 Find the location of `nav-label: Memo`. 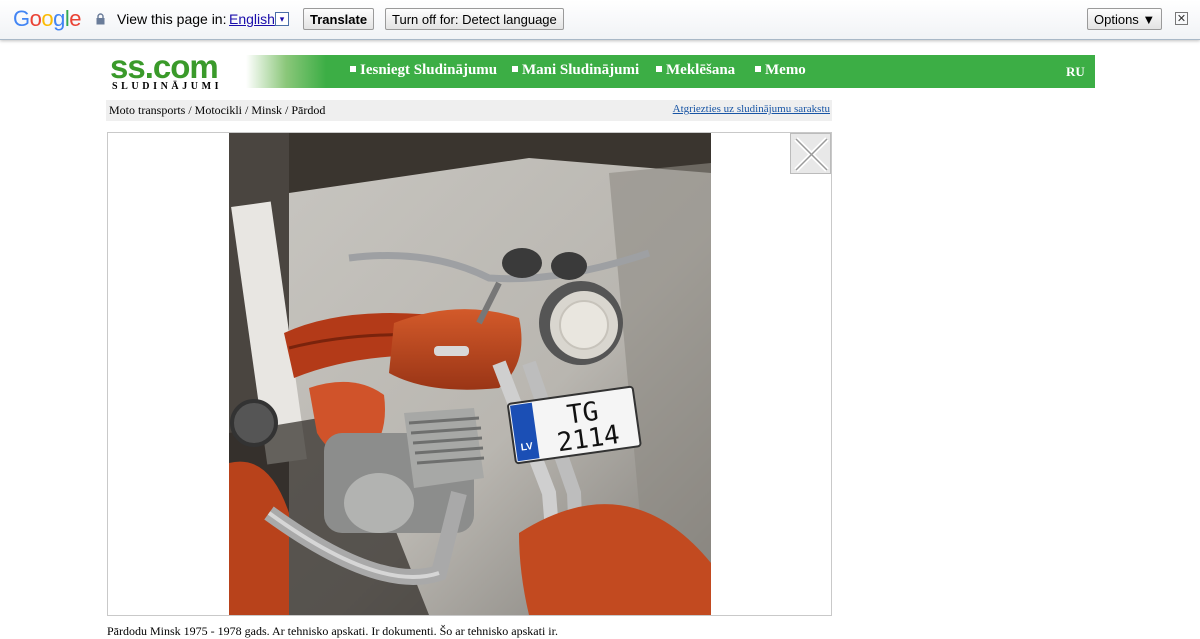

nav-label: Memo is located at coordinates (785, 70).